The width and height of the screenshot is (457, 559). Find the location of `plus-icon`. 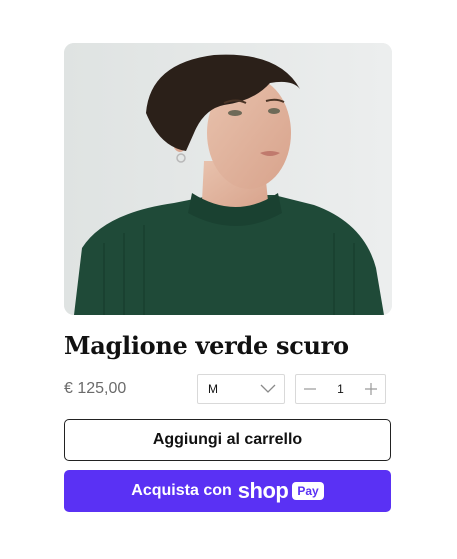

plus-icon is located at coordinates (371, 389).